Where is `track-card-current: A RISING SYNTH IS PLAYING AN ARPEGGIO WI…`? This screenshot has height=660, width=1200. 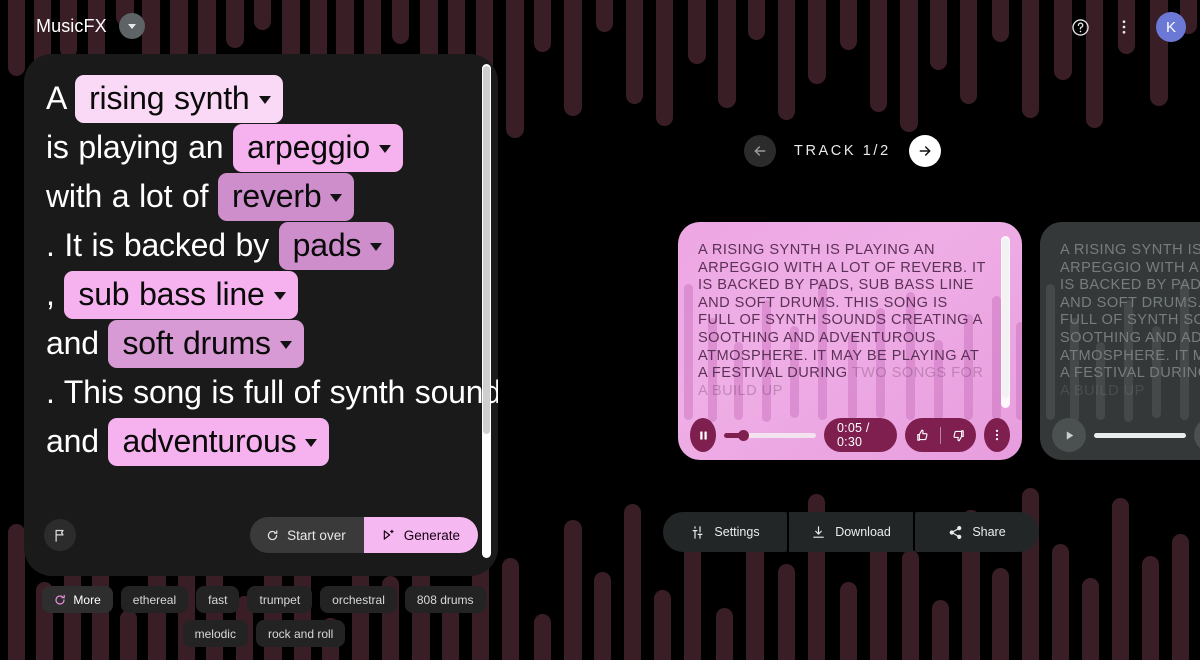 track-card-current: A RISING SYNTH IS PLAYING AN ARPEGGIO WI… is located at coordinates (850, 341).